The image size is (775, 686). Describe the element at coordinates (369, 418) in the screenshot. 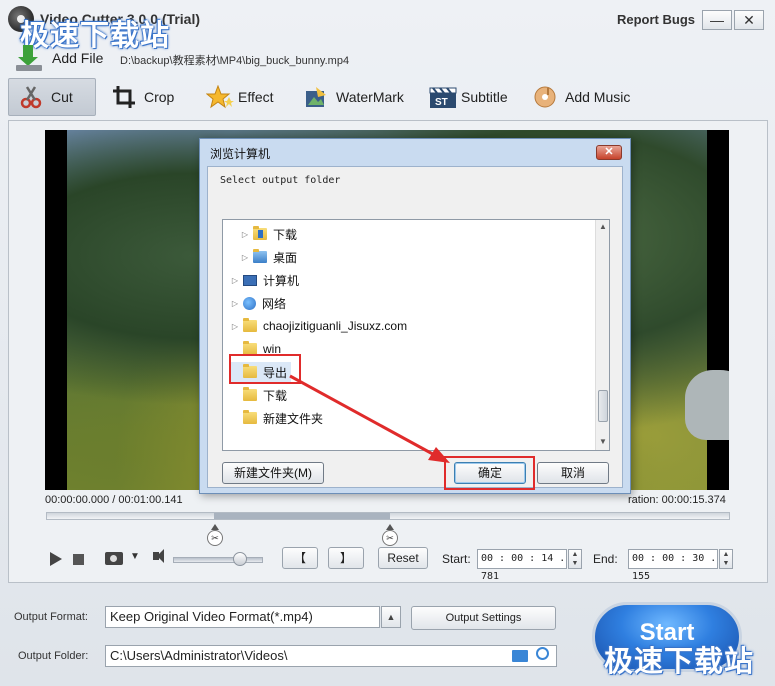

I see `annotation-arrow` at that location.